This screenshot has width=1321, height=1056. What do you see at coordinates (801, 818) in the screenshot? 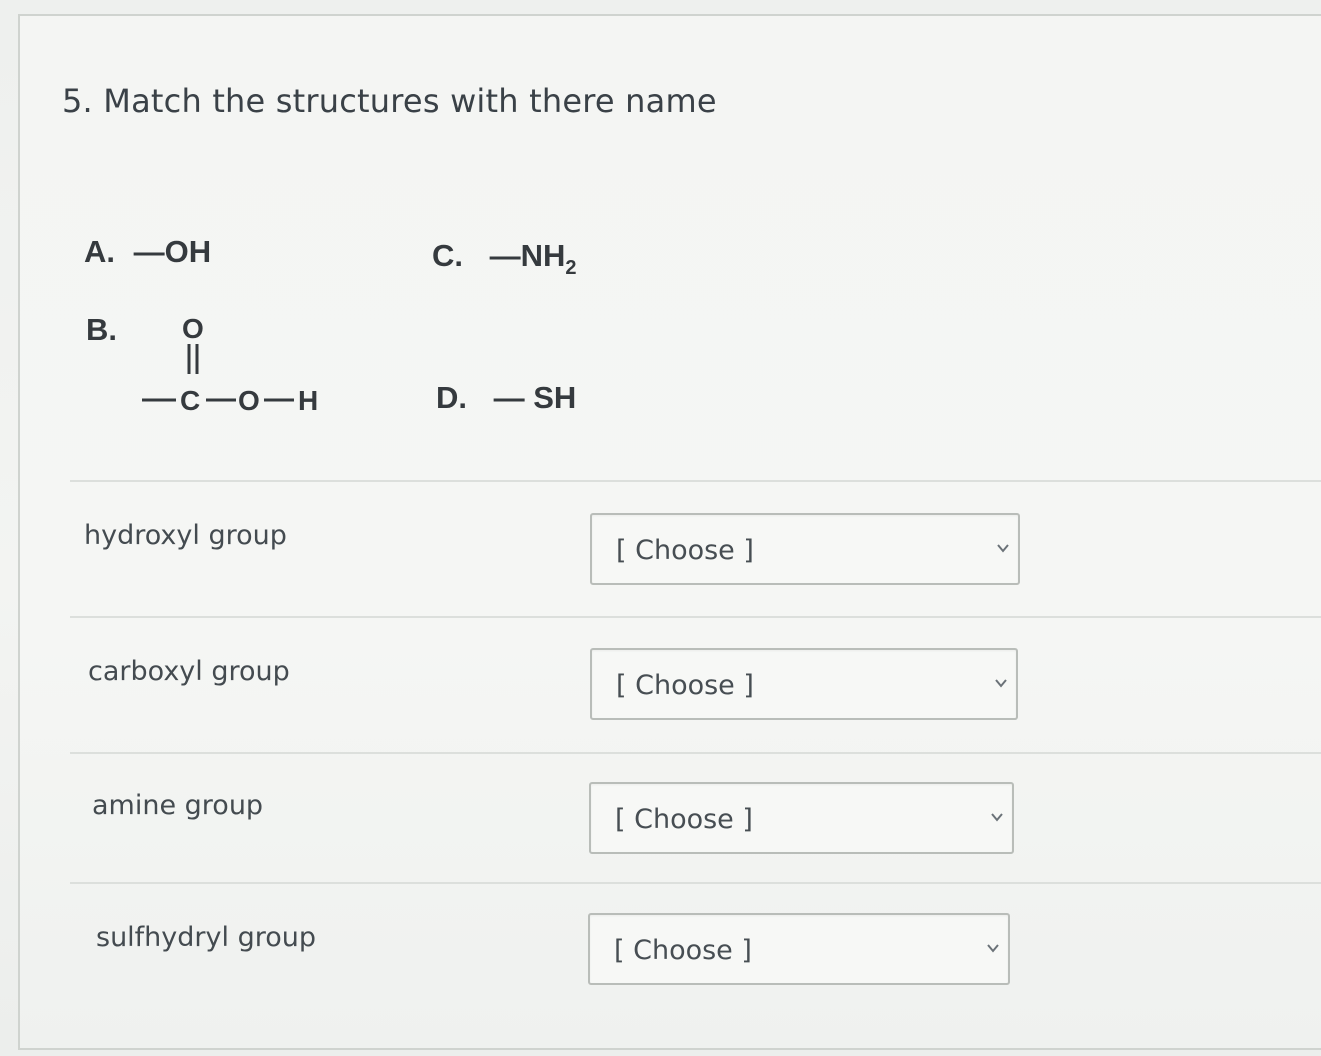
I see `amine-select: [ Choose ]` at bounding box center [801, 818].